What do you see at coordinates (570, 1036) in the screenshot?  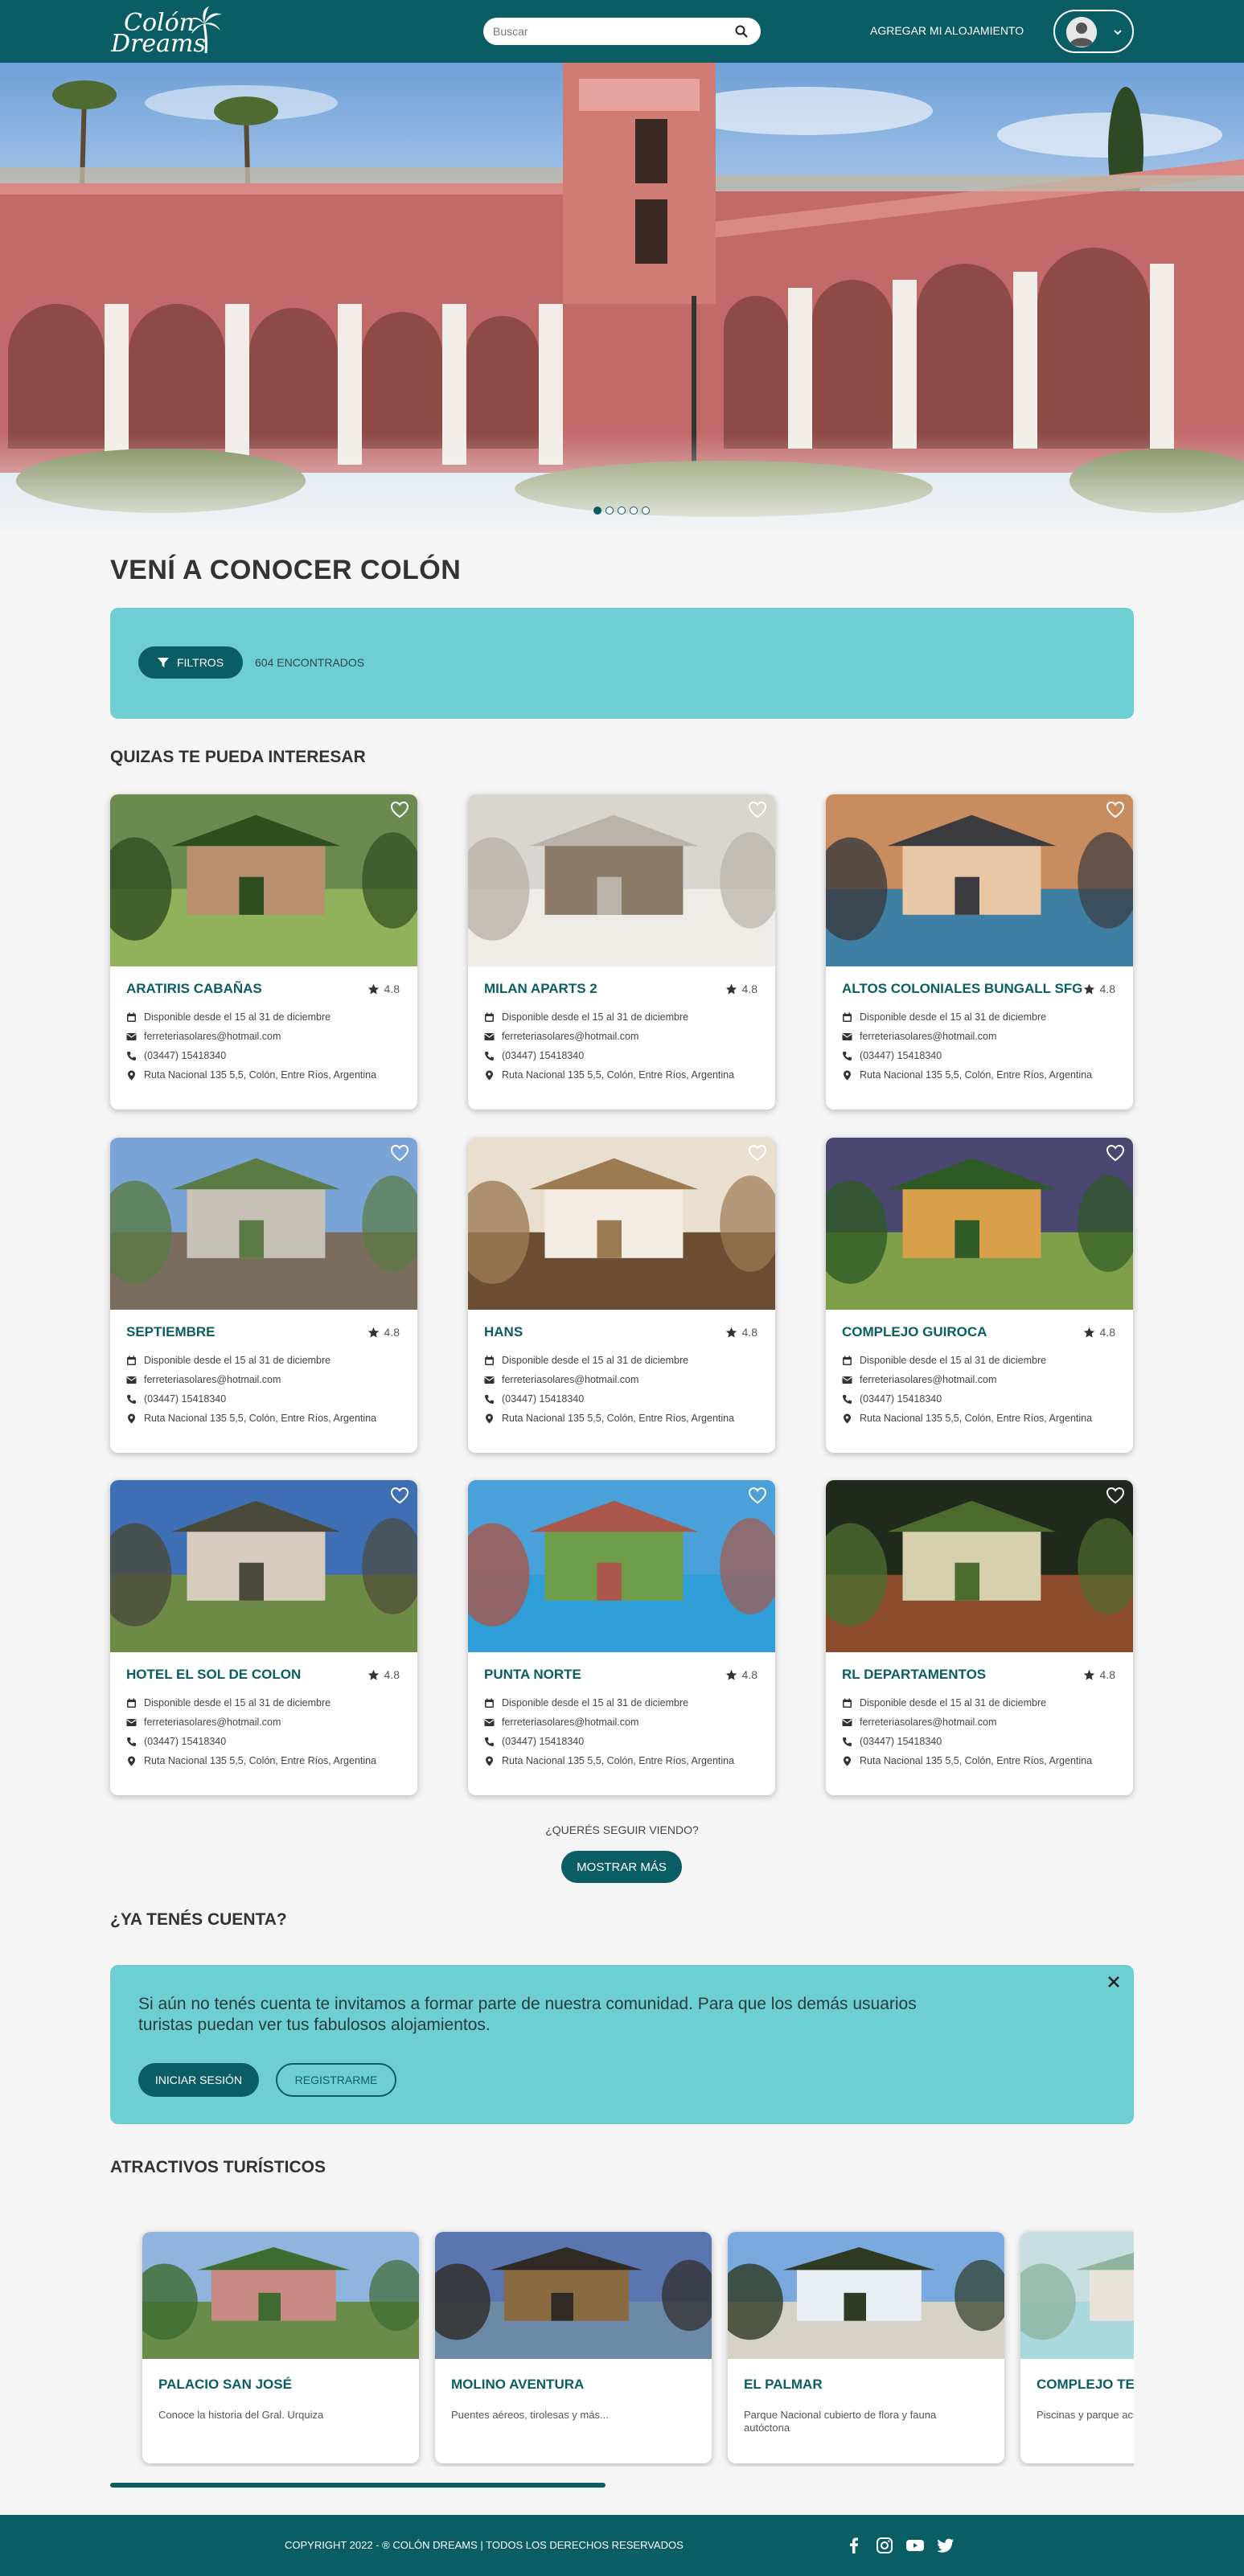 I see `email-text: ferreteriasolares@hotmail.com` at bounding box center [570, 1036].